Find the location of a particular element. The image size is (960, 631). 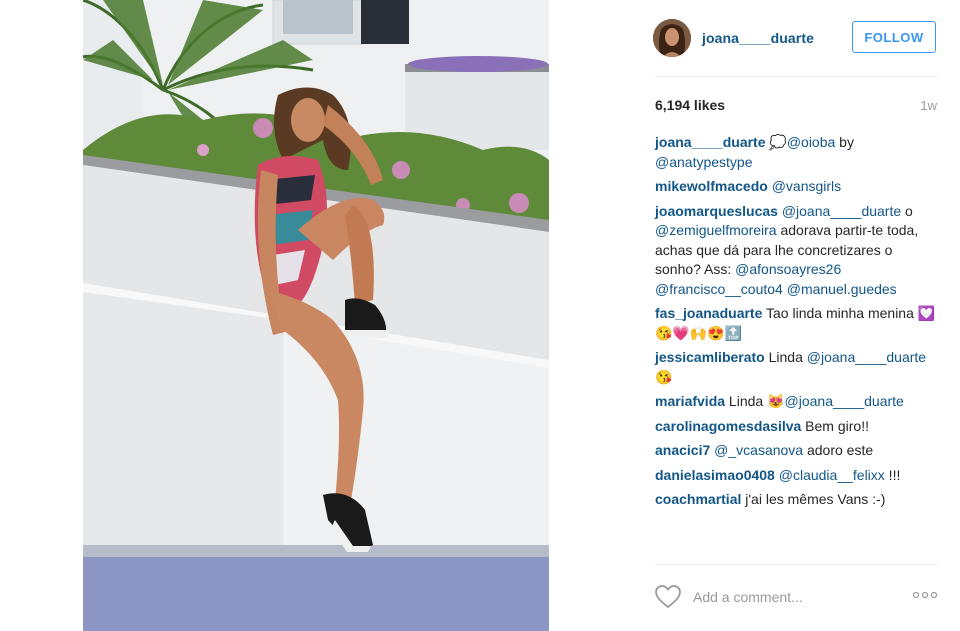

comment-text: adoro este is located at coordinates (838, 450).